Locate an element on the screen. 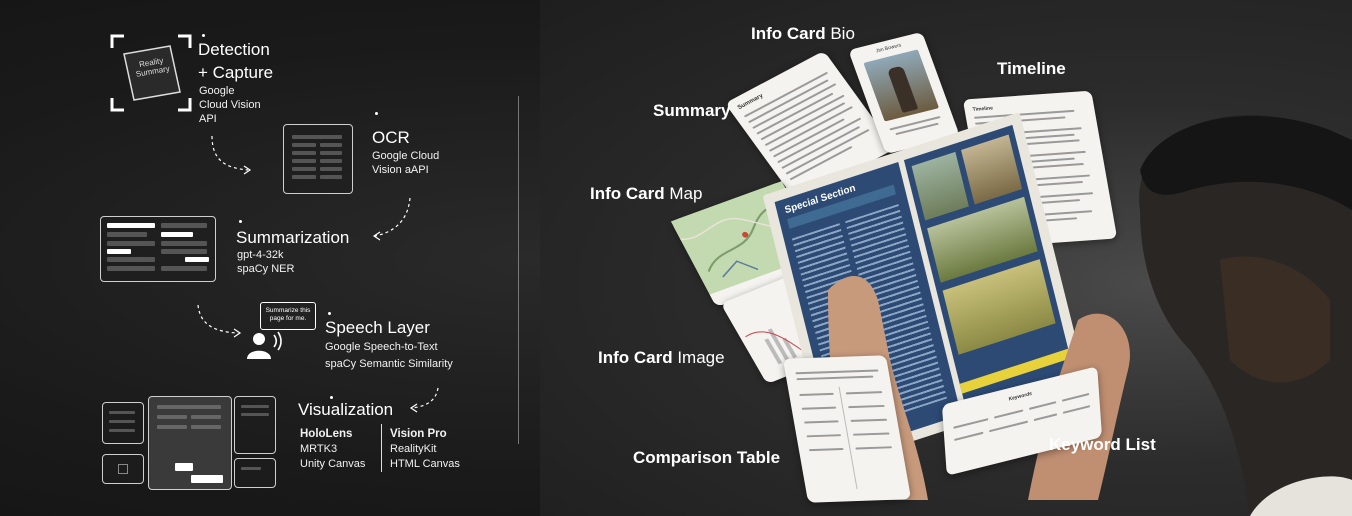 The height and width of the screenshot is (516, 1352). label-info-card-map: Info Card Map is located at coordinates (646, 193).